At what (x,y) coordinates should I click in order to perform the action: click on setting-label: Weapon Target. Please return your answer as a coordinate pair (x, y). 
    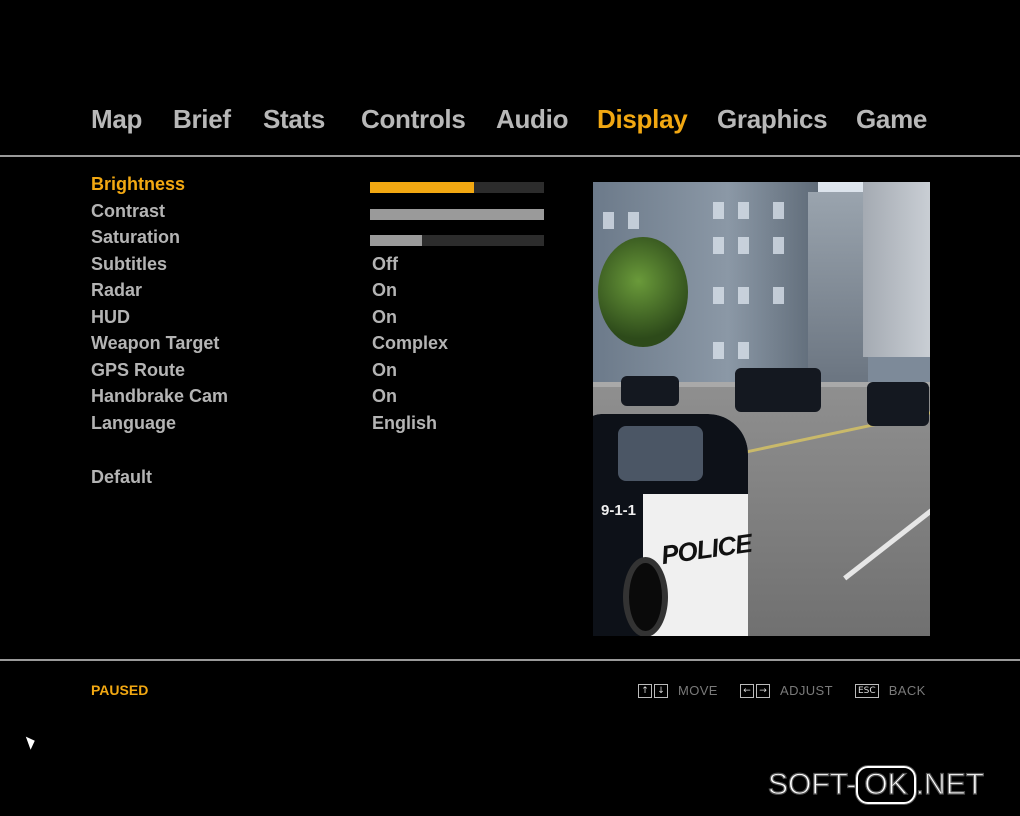
    Looking at the image, I should click on (155, 343).